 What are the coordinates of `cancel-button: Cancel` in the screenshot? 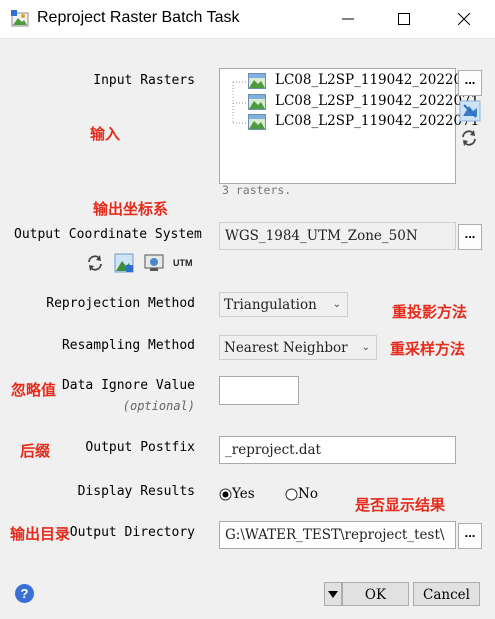 It's located at (446, 594).